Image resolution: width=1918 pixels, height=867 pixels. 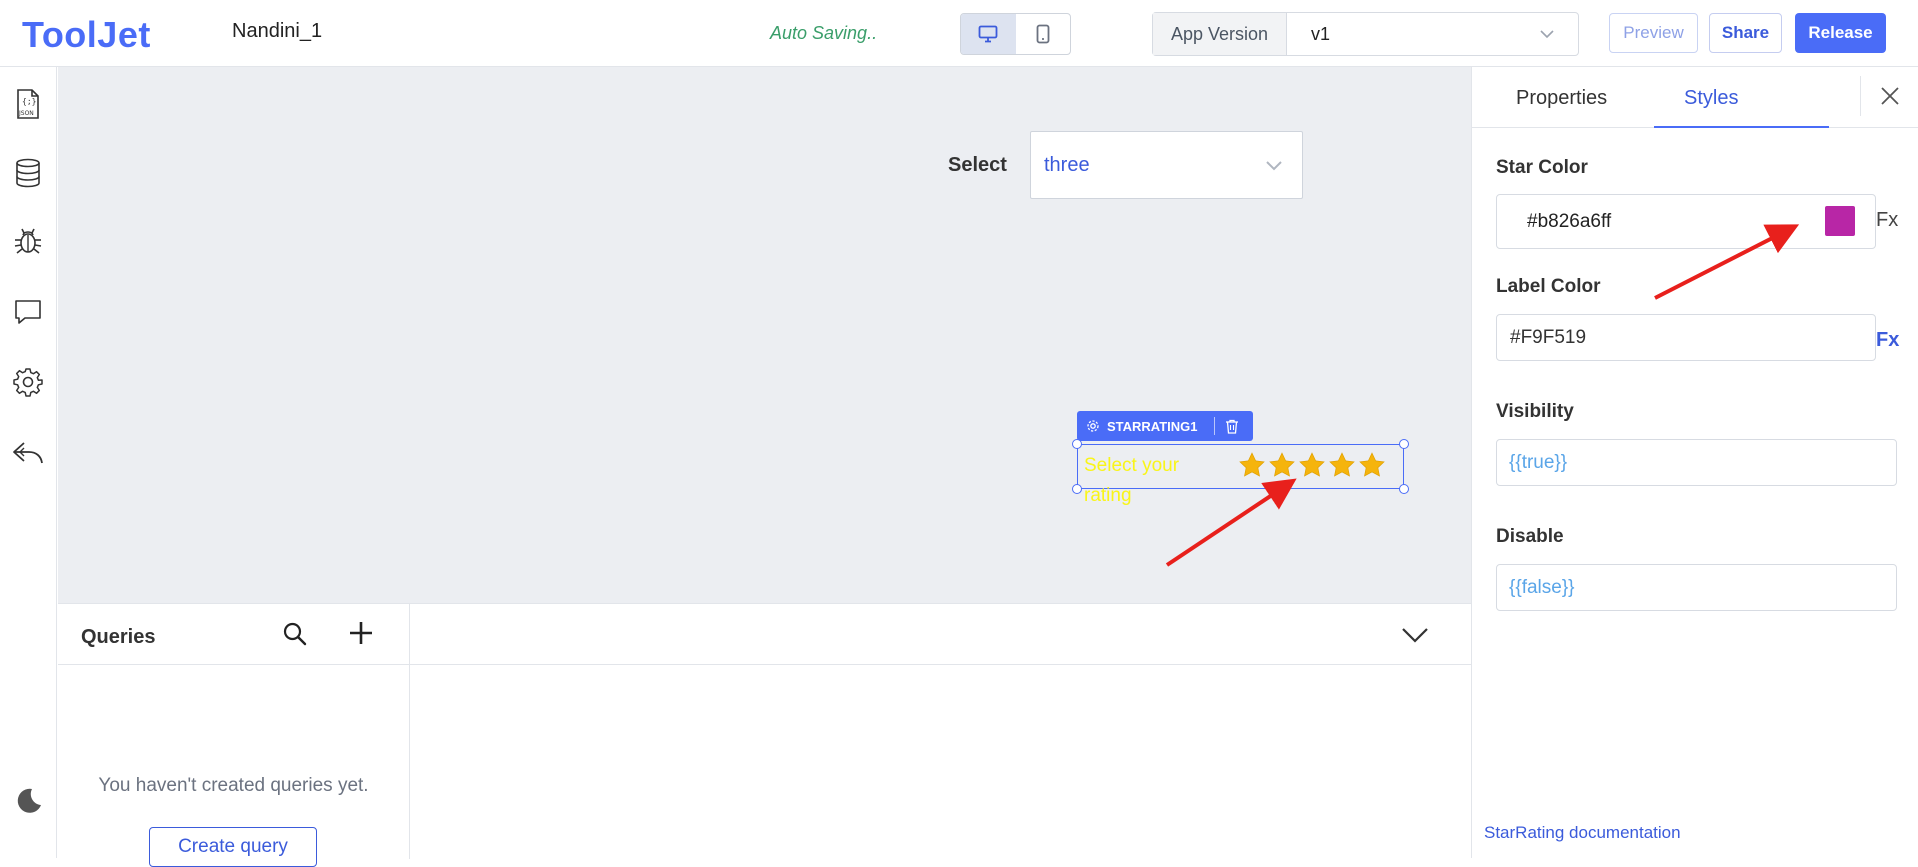 What do you see at coordinates (1890, 98) in the screenshot?
I see `close-icon` at bounding box center [1890, 98].